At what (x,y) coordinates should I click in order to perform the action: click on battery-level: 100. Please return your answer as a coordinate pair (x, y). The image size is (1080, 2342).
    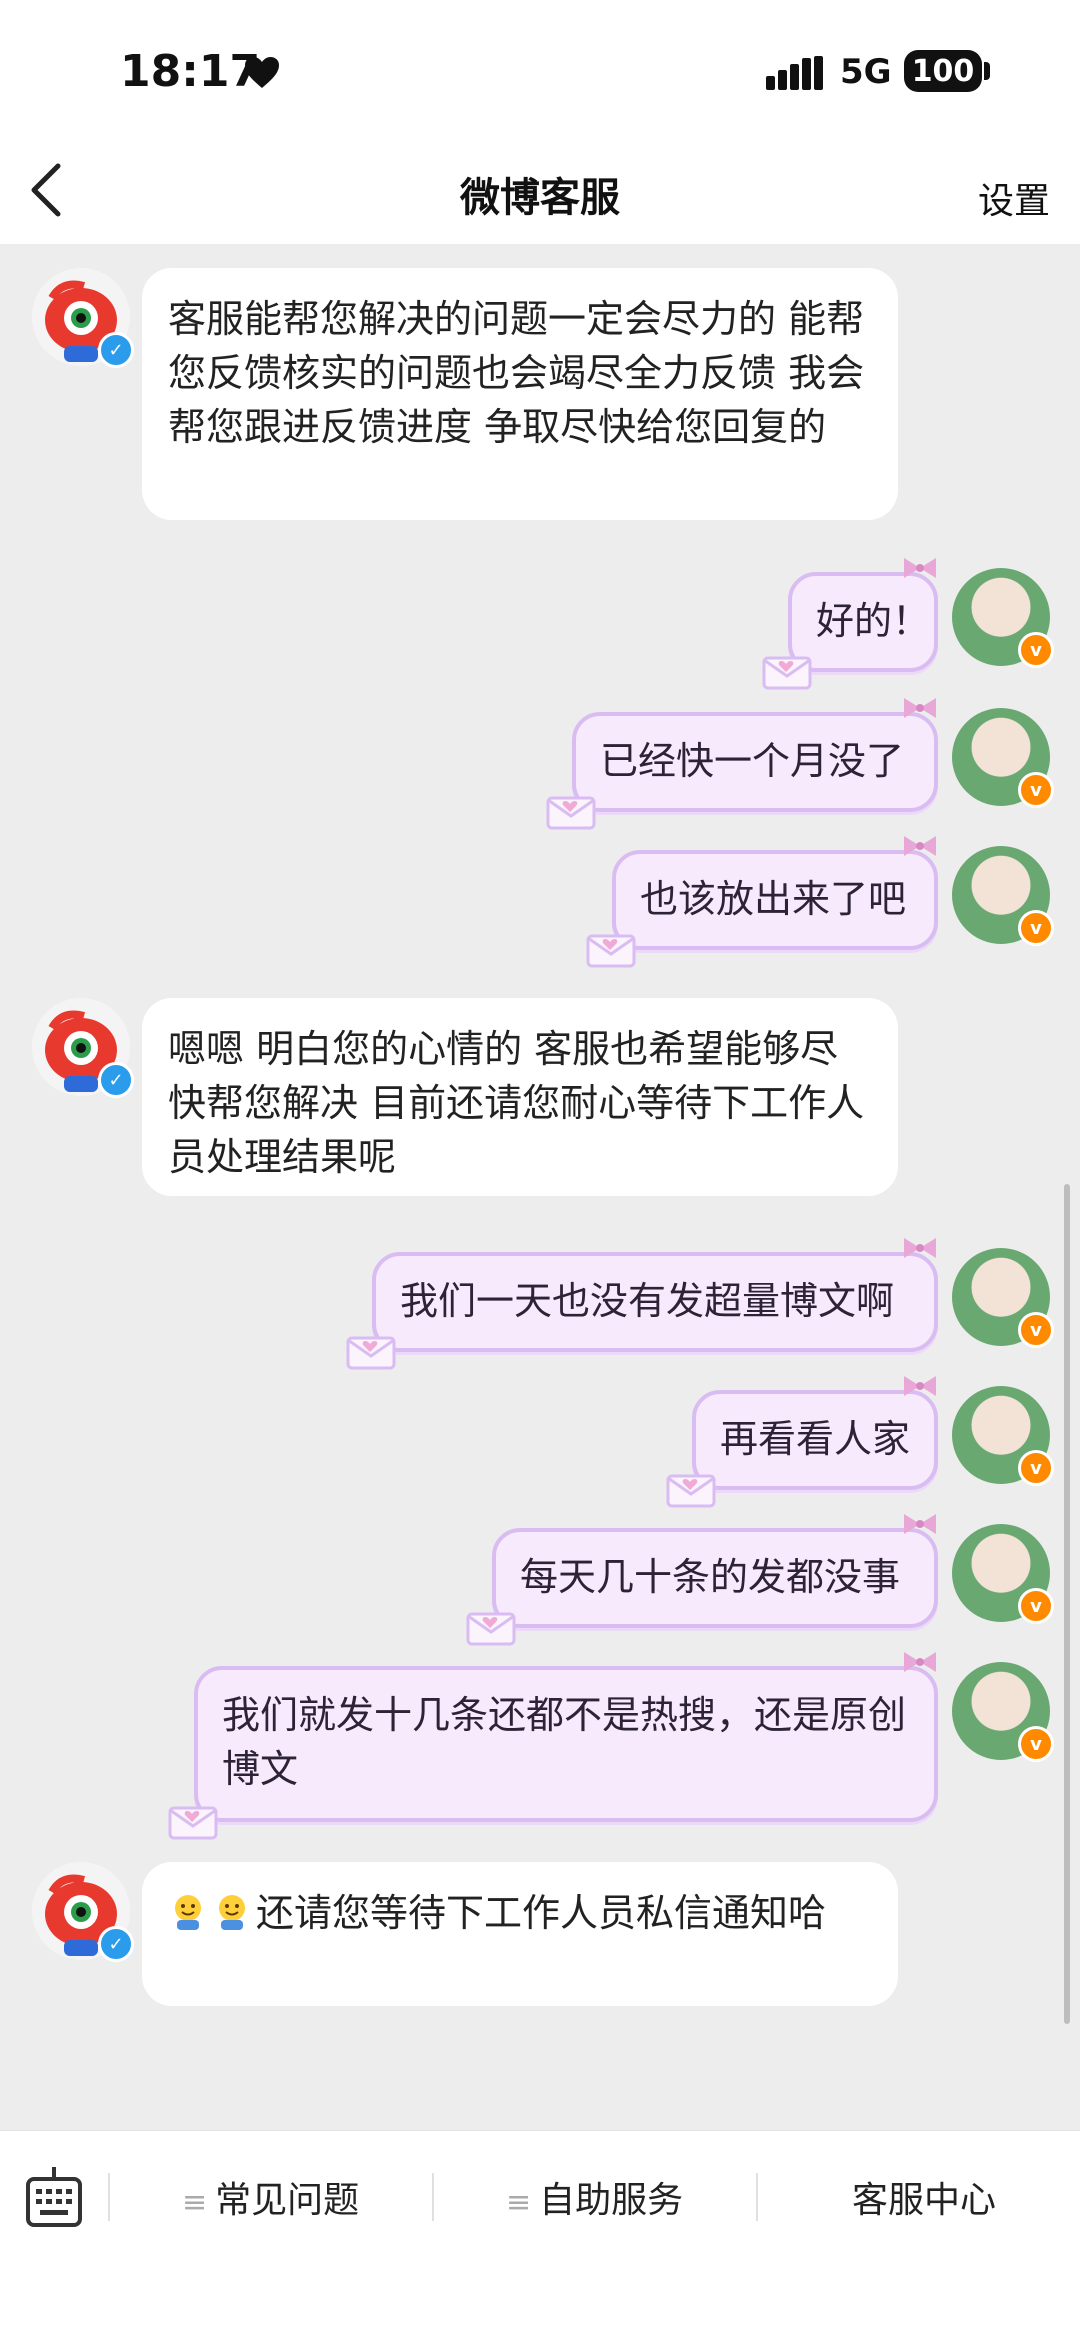
    Looking at the image, I should click on (943, 71).